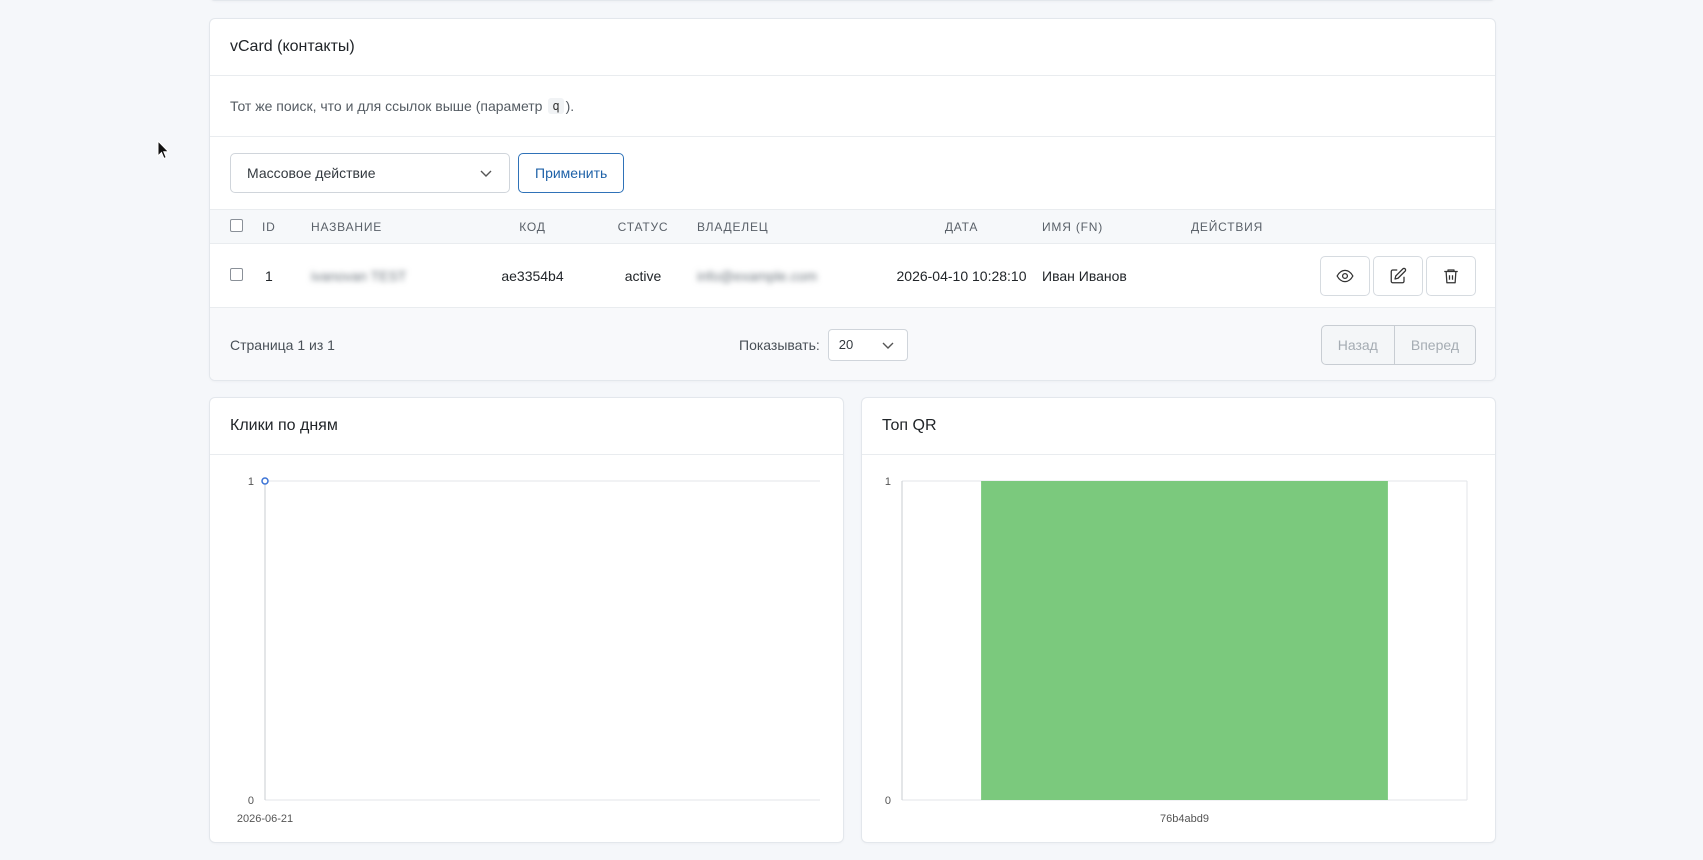 The width and height of the screenshot is (1703, 860). What do you see at coordinates (163, 150) in the screenshot?
I see `mouse-cursor-icon` at bounding box center [163, 150].